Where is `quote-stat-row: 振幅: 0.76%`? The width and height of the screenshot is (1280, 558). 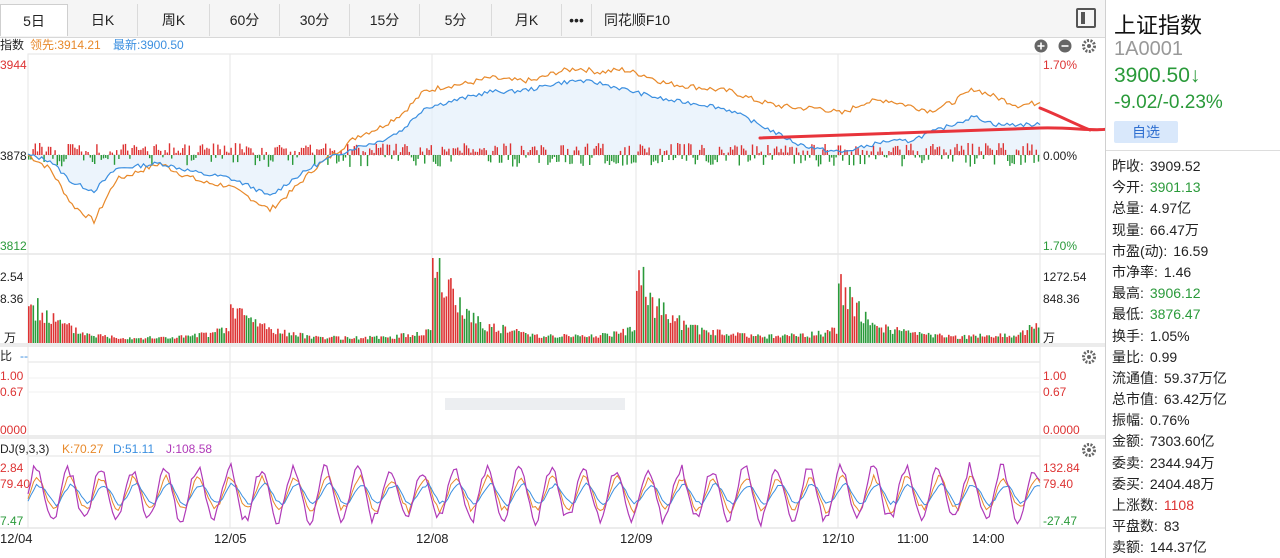
quote-stat-row: 振幅: 0.76% is located at coordinates (1196, 420).